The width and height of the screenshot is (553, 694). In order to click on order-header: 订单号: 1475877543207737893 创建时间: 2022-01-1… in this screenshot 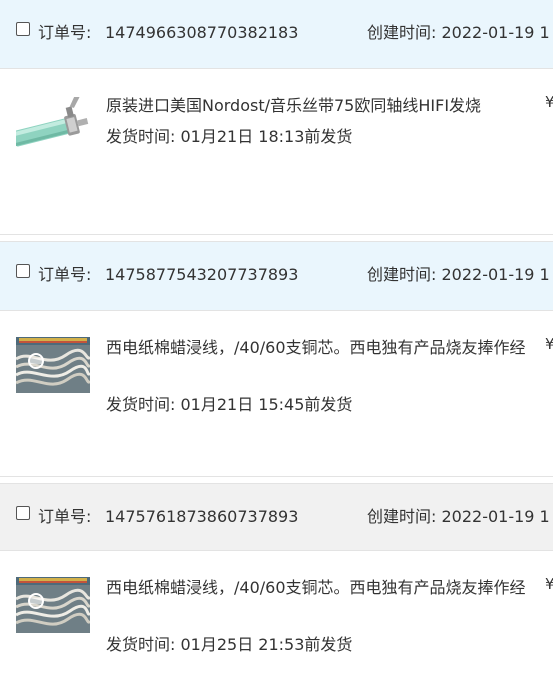, I will do `click(276, 276)`.